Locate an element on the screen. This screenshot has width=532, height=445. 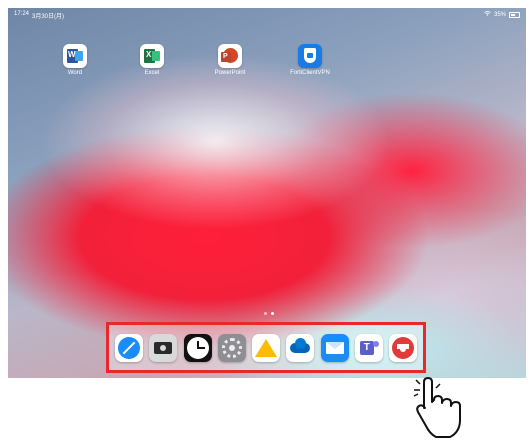
teams-icon: T is located at coordinates (366, 347).